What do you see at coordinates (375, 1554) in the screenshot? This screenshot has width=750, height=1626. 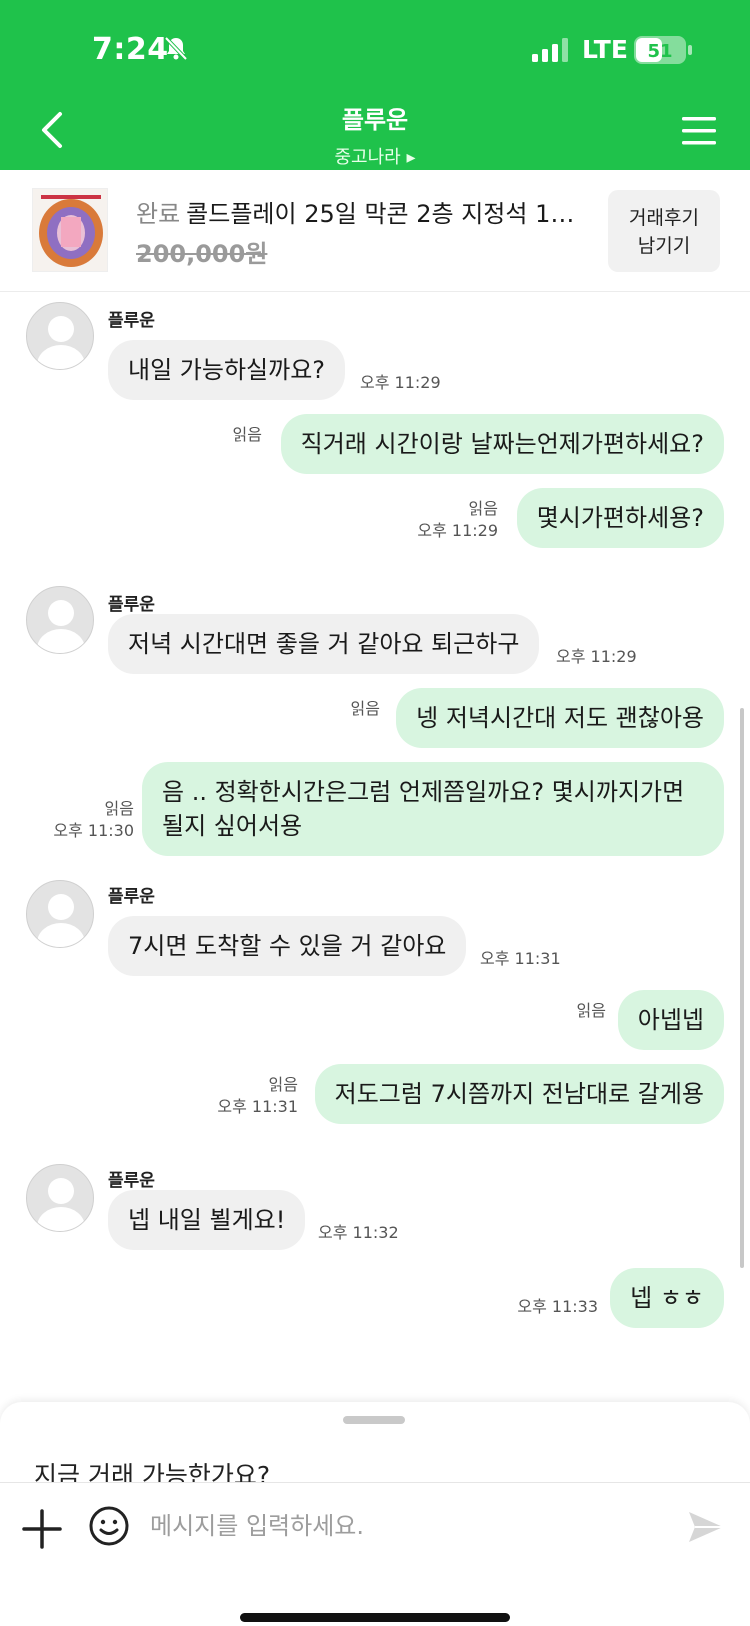 I see `message-composer` at bounding box center [375, 1554].